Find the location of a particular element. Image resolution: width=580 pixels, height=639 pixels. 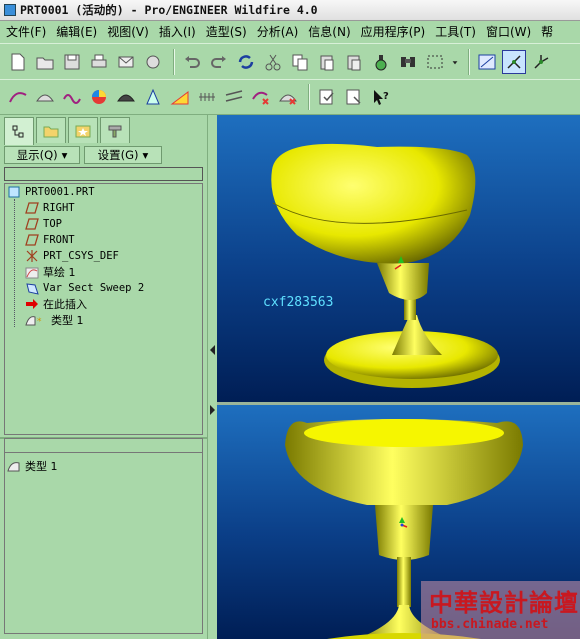

tree-item-var-sect-sweep: Var Sect Sweep 2 is located at coordinates (84, 288).